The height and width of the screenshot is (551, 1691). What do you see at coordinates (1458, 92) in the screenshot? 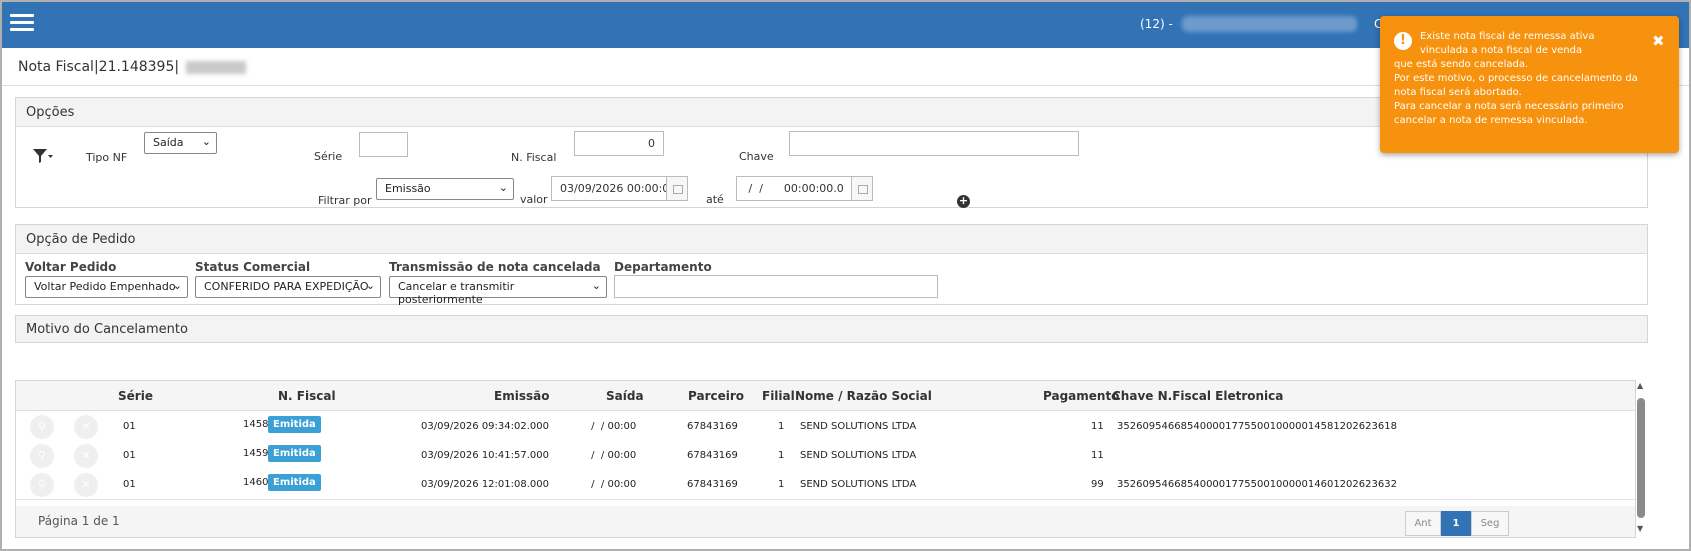
I see `toast-line: nota fiscal será abortado.` at bounding box center [1458, 92].